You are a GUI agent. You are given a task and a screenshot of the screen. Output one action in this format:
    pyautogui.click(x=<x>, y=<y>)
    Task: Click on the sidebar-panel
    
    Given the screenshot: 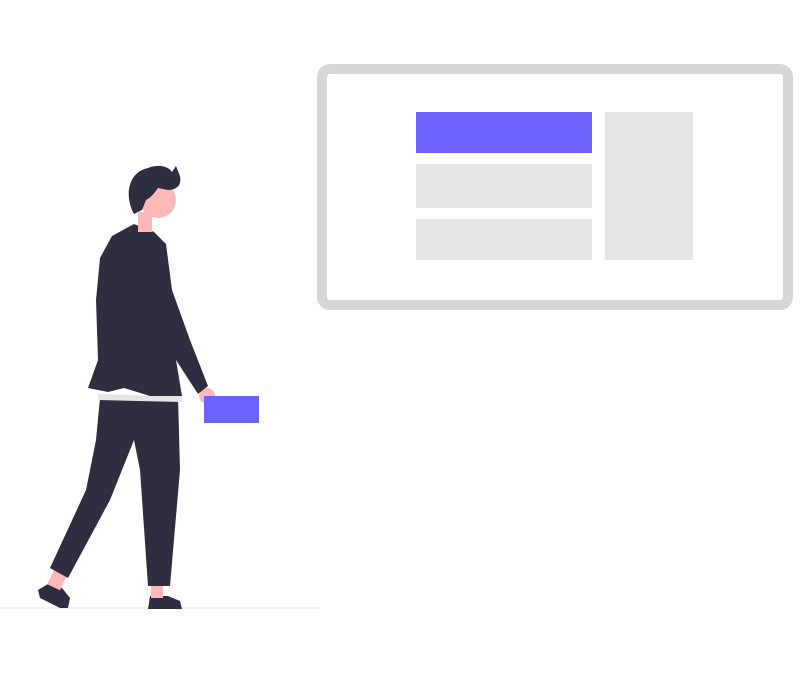 What is the action you would take?
    pyautogui.click(x=649, y=186)
    